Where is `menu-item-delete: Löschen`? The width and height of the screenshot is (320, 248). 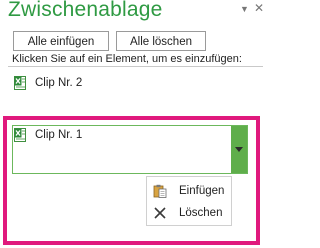
menu-item-delete: Löschen is located at coordinates (189, 213).